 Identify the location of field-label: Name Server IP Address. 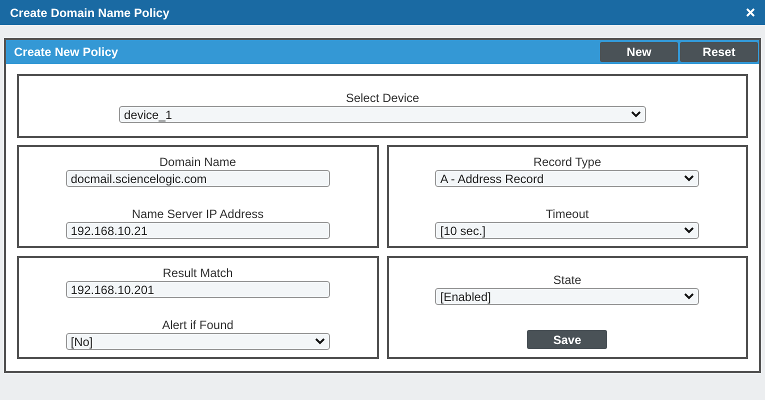
(198, 214).